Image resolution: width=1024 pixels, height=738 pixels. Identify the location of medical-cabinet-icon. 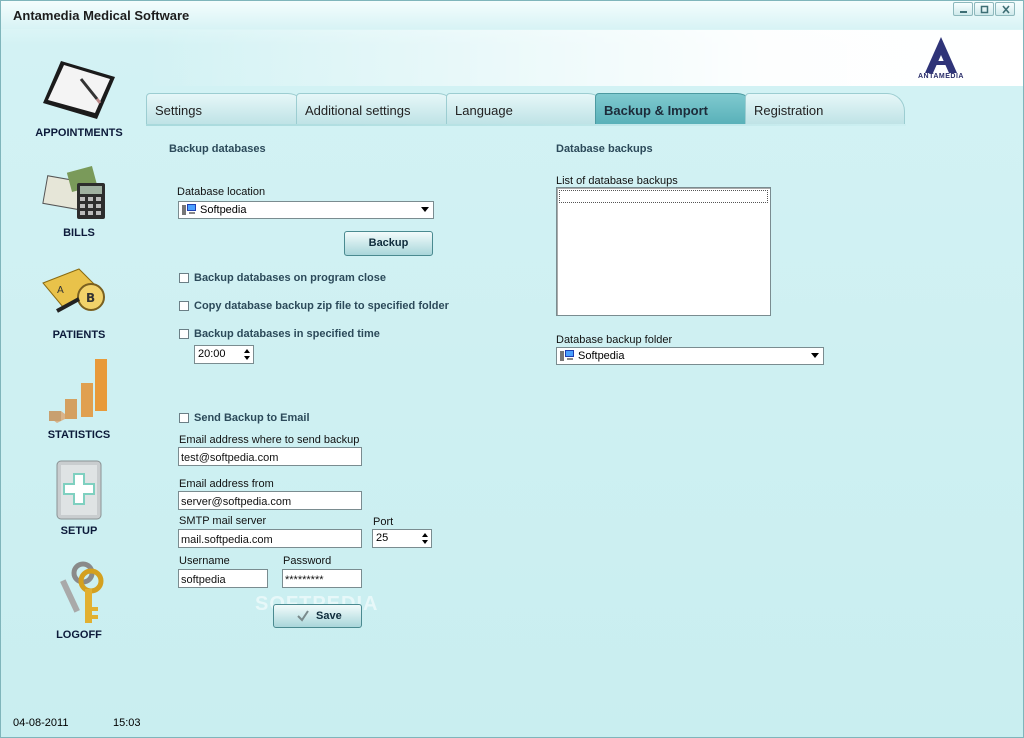
(79, 490).